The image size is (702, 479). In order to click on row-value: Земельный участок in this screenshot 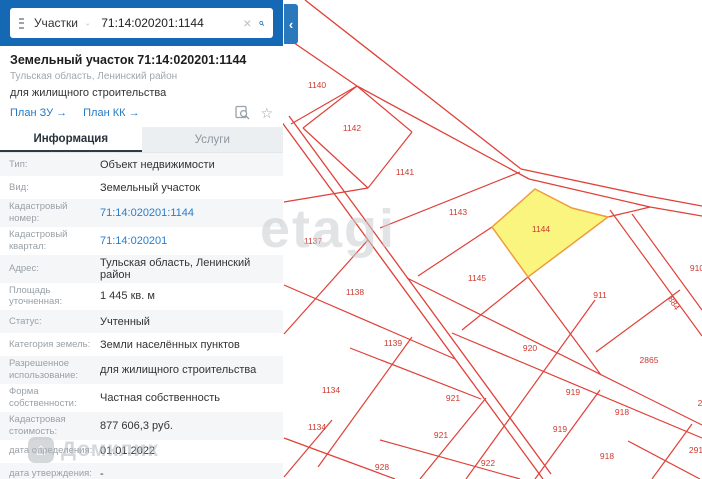, I will do `click(150, 187)`.